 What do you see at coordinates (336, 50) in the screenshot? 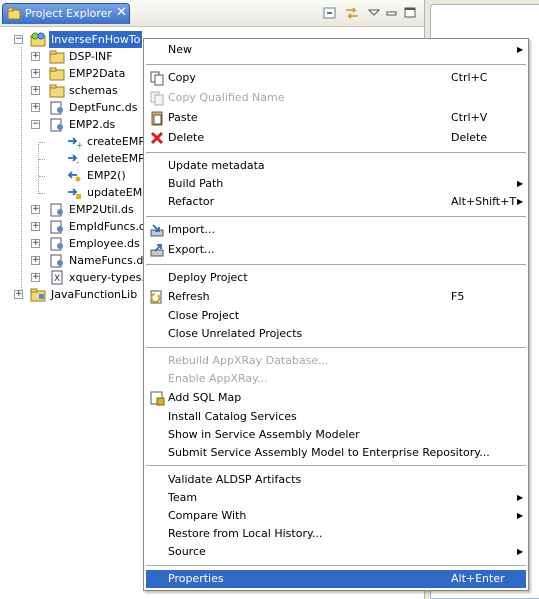
I see `menu-item-new: New ▶` at bounding box center [336, 50].